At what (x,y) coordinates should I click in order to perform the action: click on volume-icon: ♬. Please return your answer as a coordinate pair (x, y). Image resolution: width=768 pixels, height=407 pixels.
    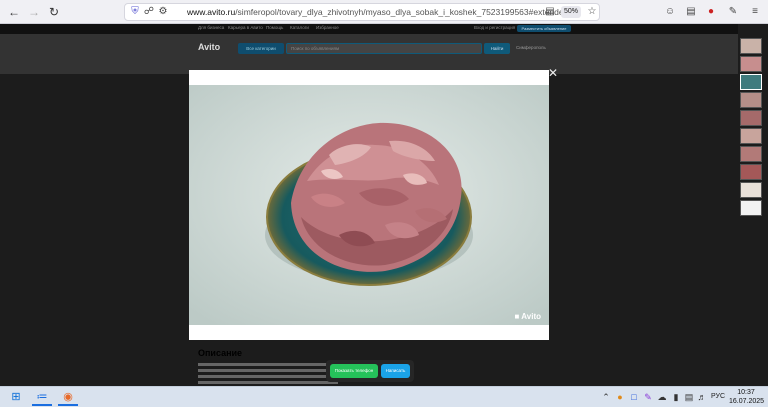
    Looking at the image, I should click on (702, 397).